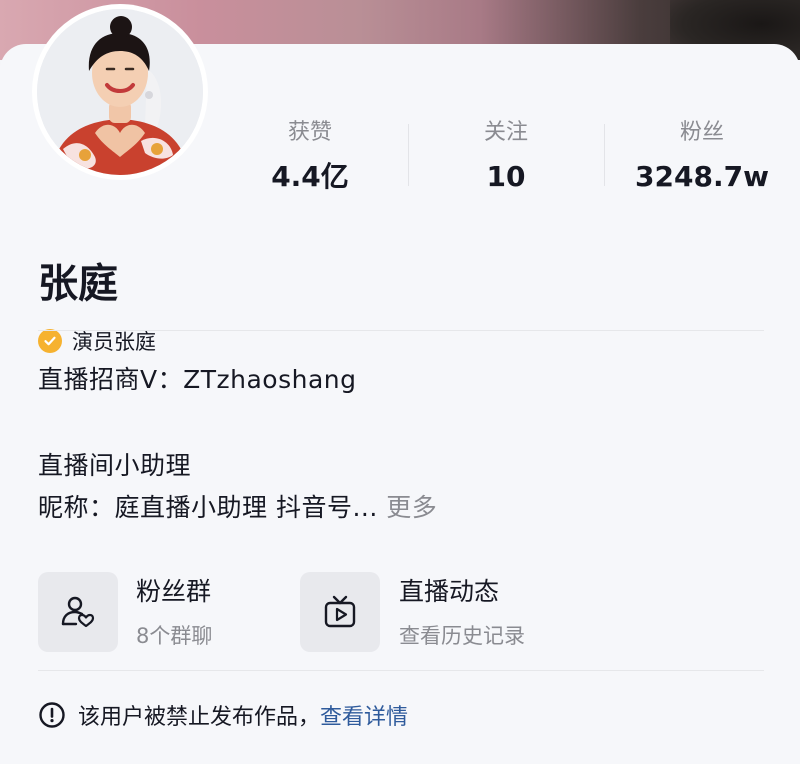 The width and height of the screenshot is (800, 764). I want to click on tile-fan-group-title: 粉丝群, so click(174, 591).